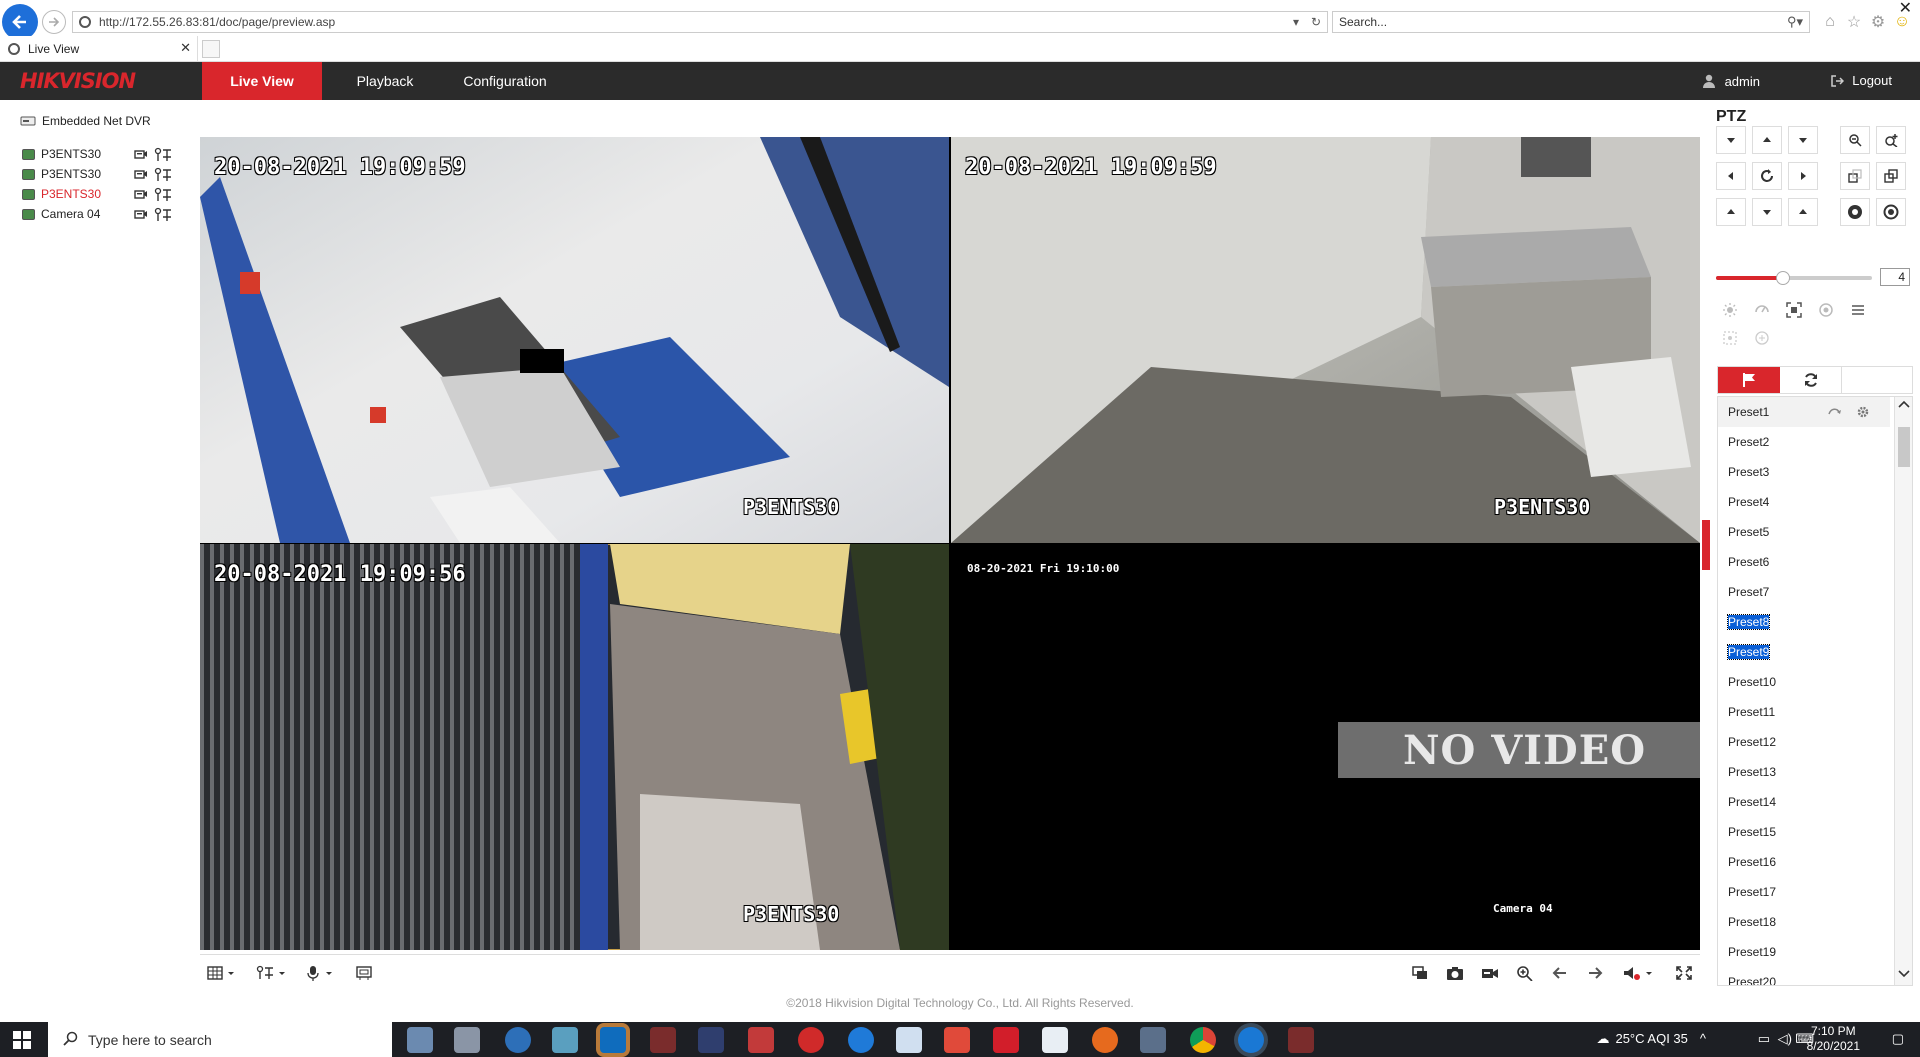 The image size is (1920, 1057). I want to click on call-preset-icon, so click(1835, 412).